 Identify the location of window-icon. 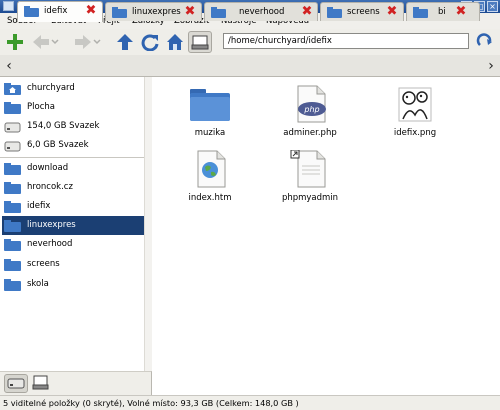
(8, 6).